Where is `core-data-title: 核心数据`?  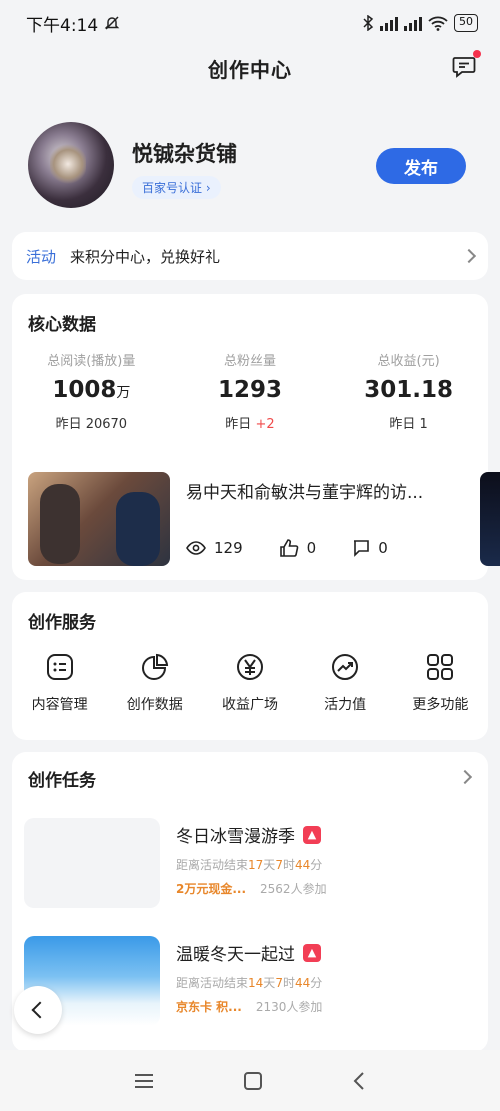
core-data-title: 核心数据 is located at coordinates (62, 325).